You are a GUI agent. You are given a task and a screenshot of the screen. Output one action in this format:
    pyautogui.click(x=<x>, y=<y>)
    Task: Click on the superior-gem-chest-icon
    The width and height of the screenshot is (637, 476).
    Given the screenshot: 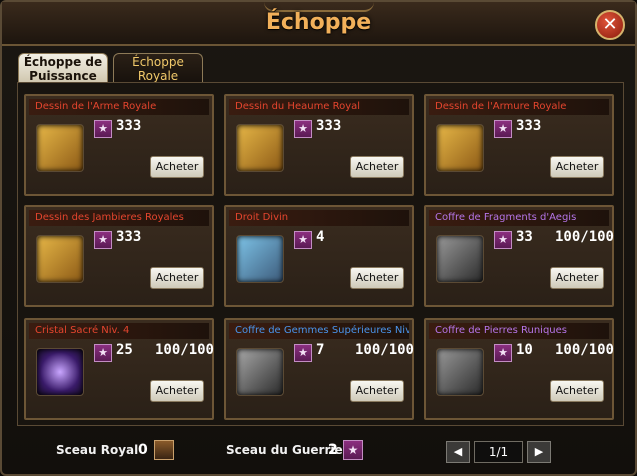 What is the action you would take?
    pyautogui.click(x=260, y=372)
    